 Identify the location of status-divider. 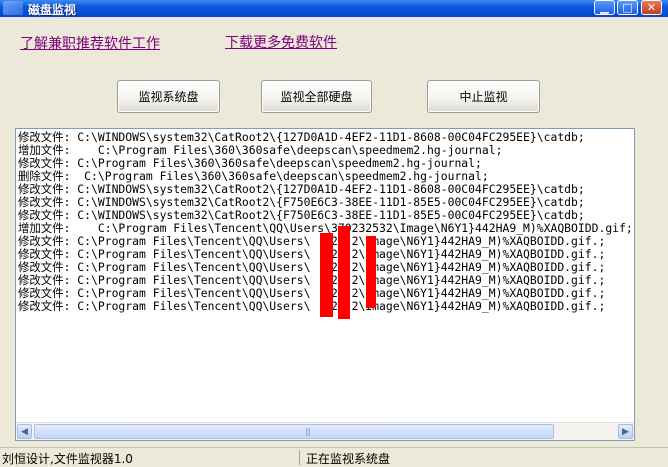
(299, 457).